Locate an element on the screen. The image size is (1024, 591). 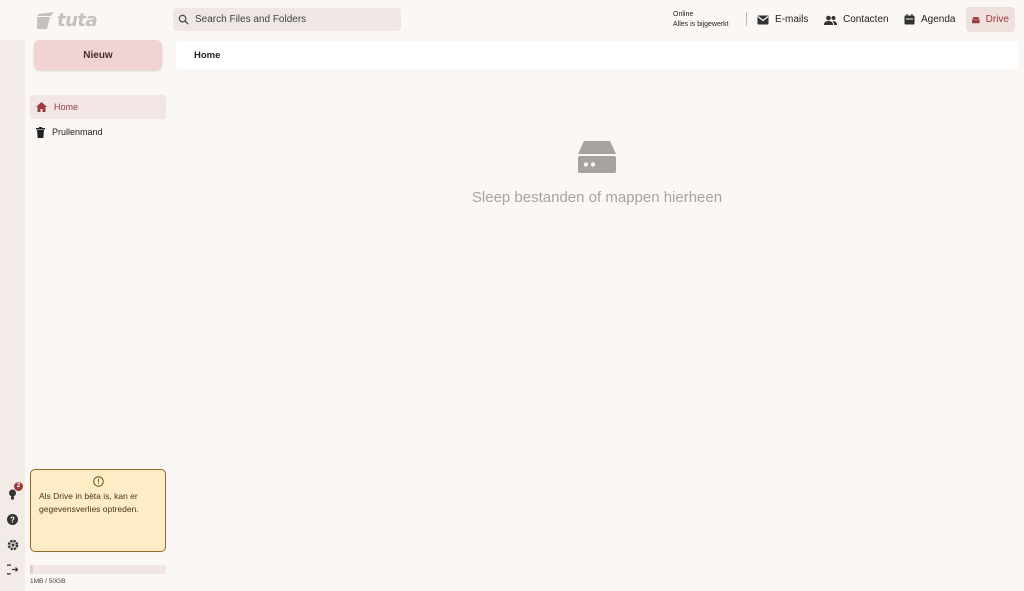
logo-icon is located at coordinates (45, 20).